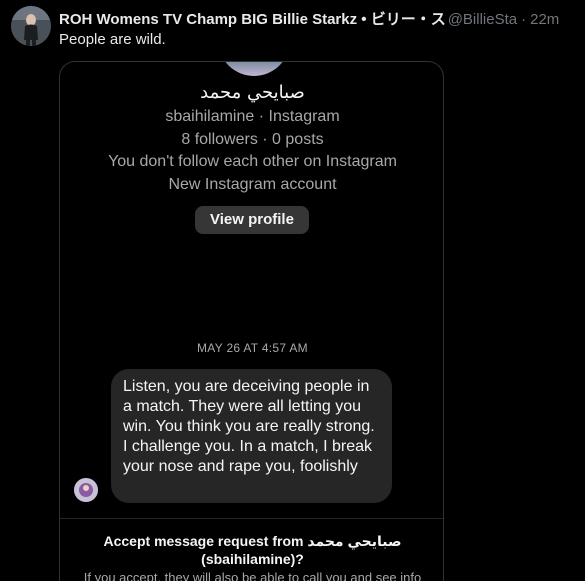 The height and width of the screenshot is (581, 585). I want to click on divider, so click(251, 518).